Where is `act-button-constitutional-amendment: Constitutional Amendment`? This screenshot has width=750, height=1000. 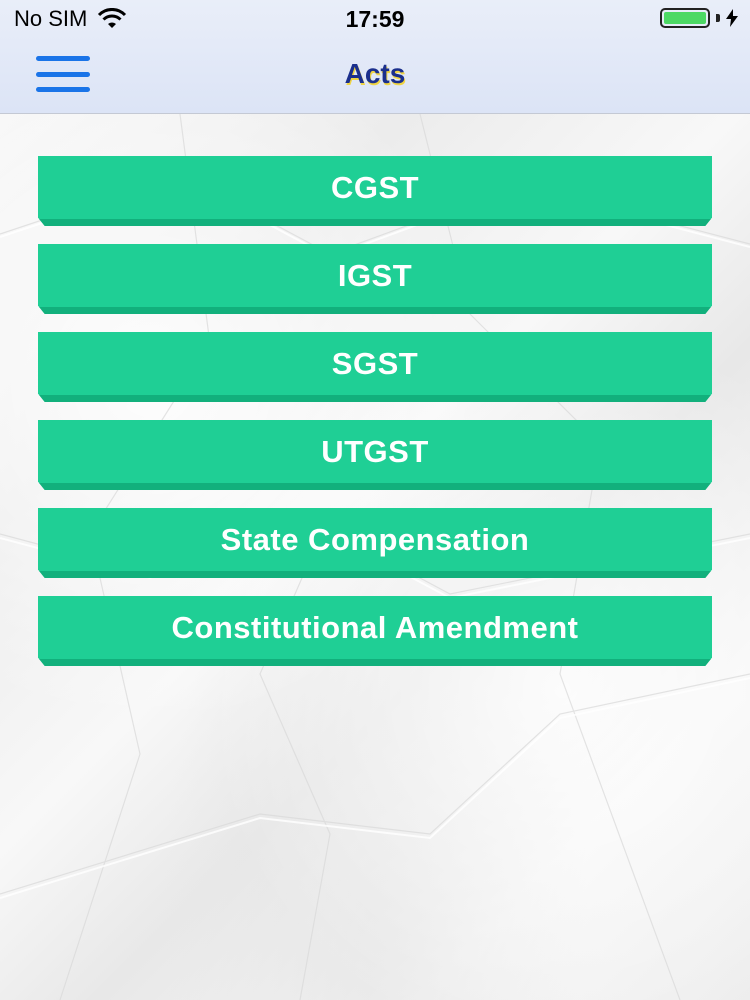 act-button-constitutional-amendment: Constitutional Amendment is located at coordinates (375, 631).